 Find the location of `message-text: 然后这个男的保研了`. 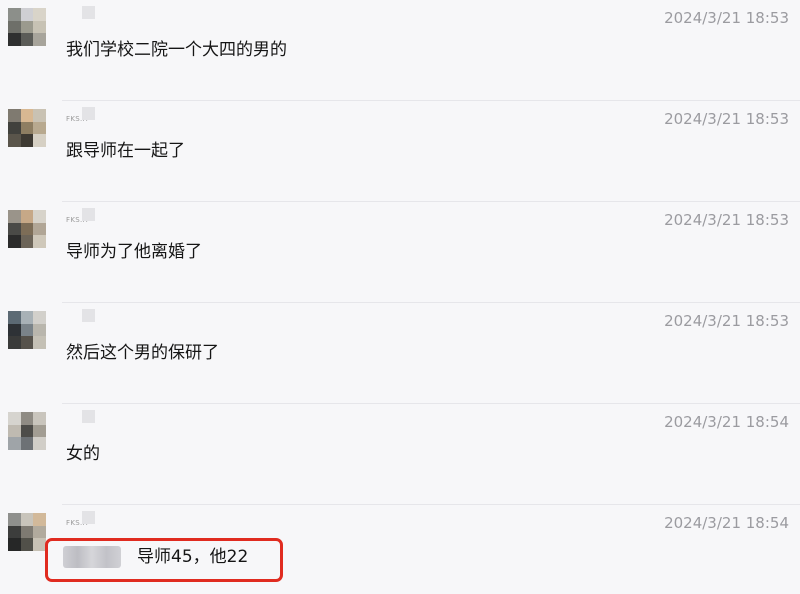

message-text: 然后这个男的保研了 is located at coordinates (142, 353).